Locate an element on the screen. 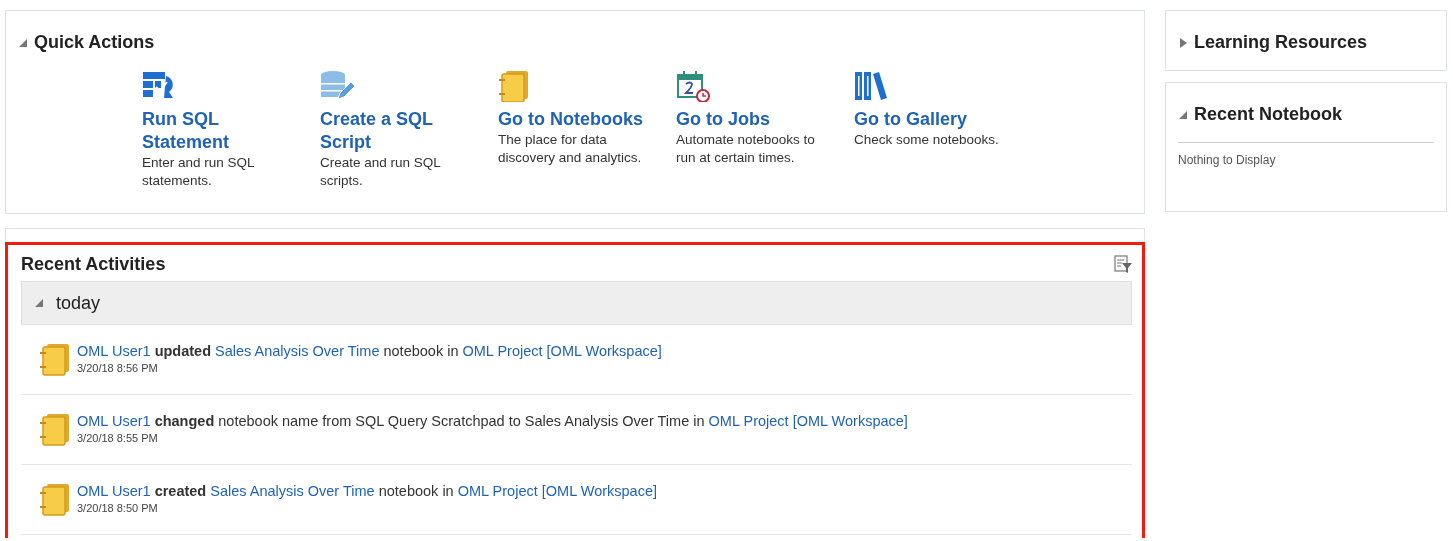 Image resolution: width=1453 pixels, height=541 pixels. calendar-clock-icon is located at coordinates (694, 86).